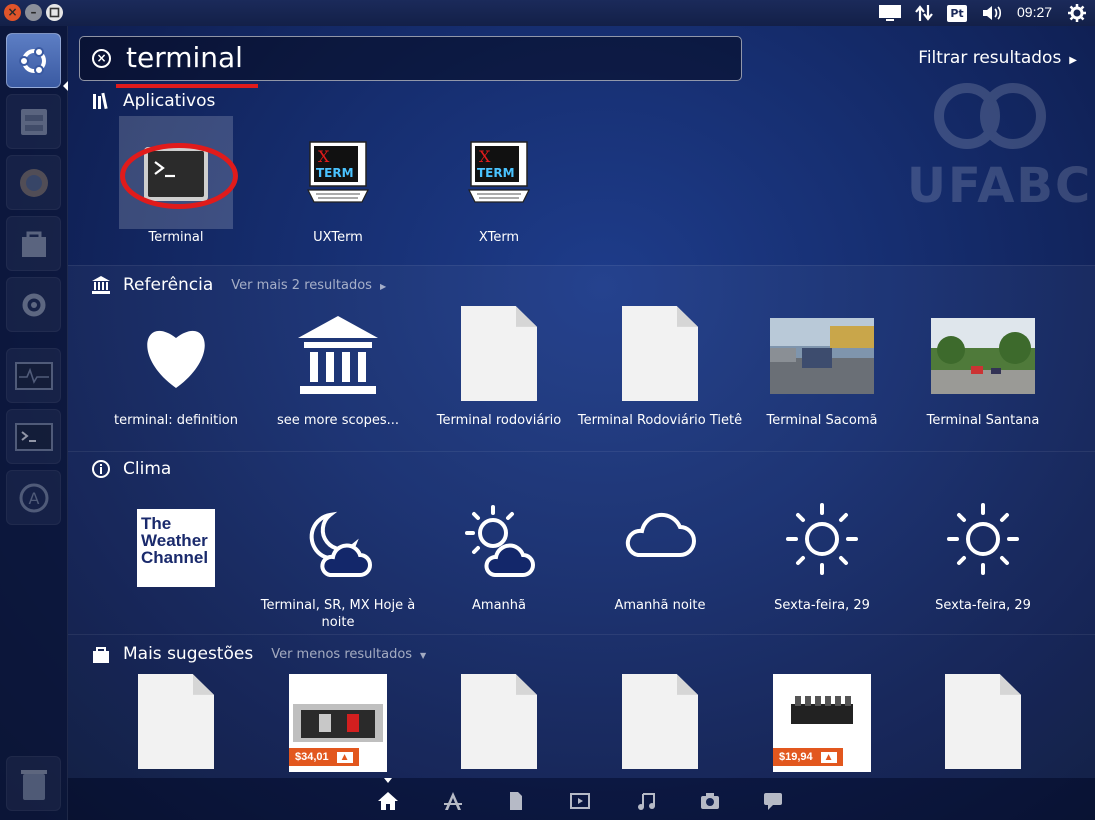 The width and height of the screenshot is (1095, 820). I want to click on display-indicator-icon, so click(890, 13).